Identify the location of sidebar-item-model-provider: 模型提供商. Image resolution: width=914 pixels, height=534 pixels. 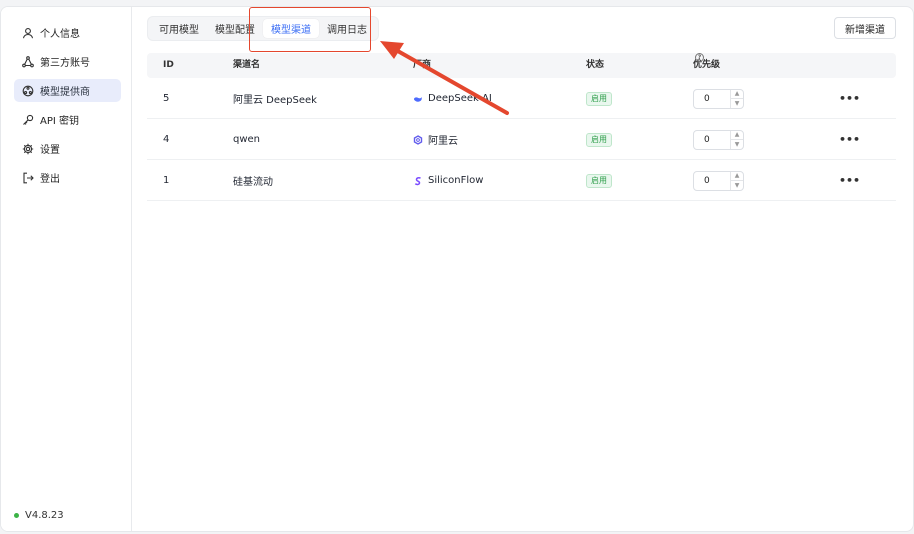
(67, 90).